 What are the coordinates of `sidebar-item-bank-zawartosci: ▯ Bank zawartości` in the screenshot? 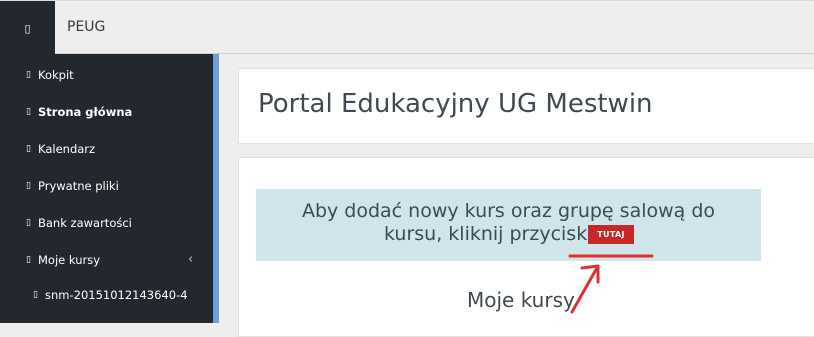 It's located at (79, 223).